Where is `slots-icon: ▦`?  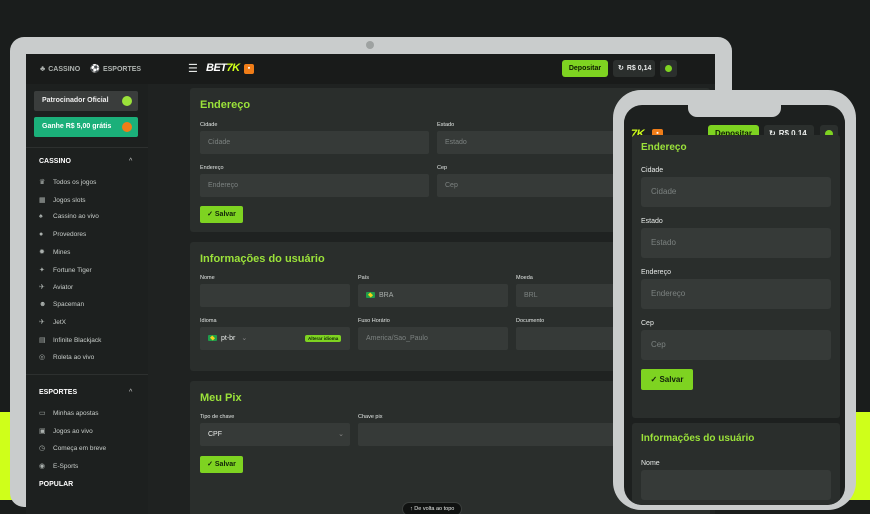
slots-icon: ▦ is located at coordinates (42, 200).